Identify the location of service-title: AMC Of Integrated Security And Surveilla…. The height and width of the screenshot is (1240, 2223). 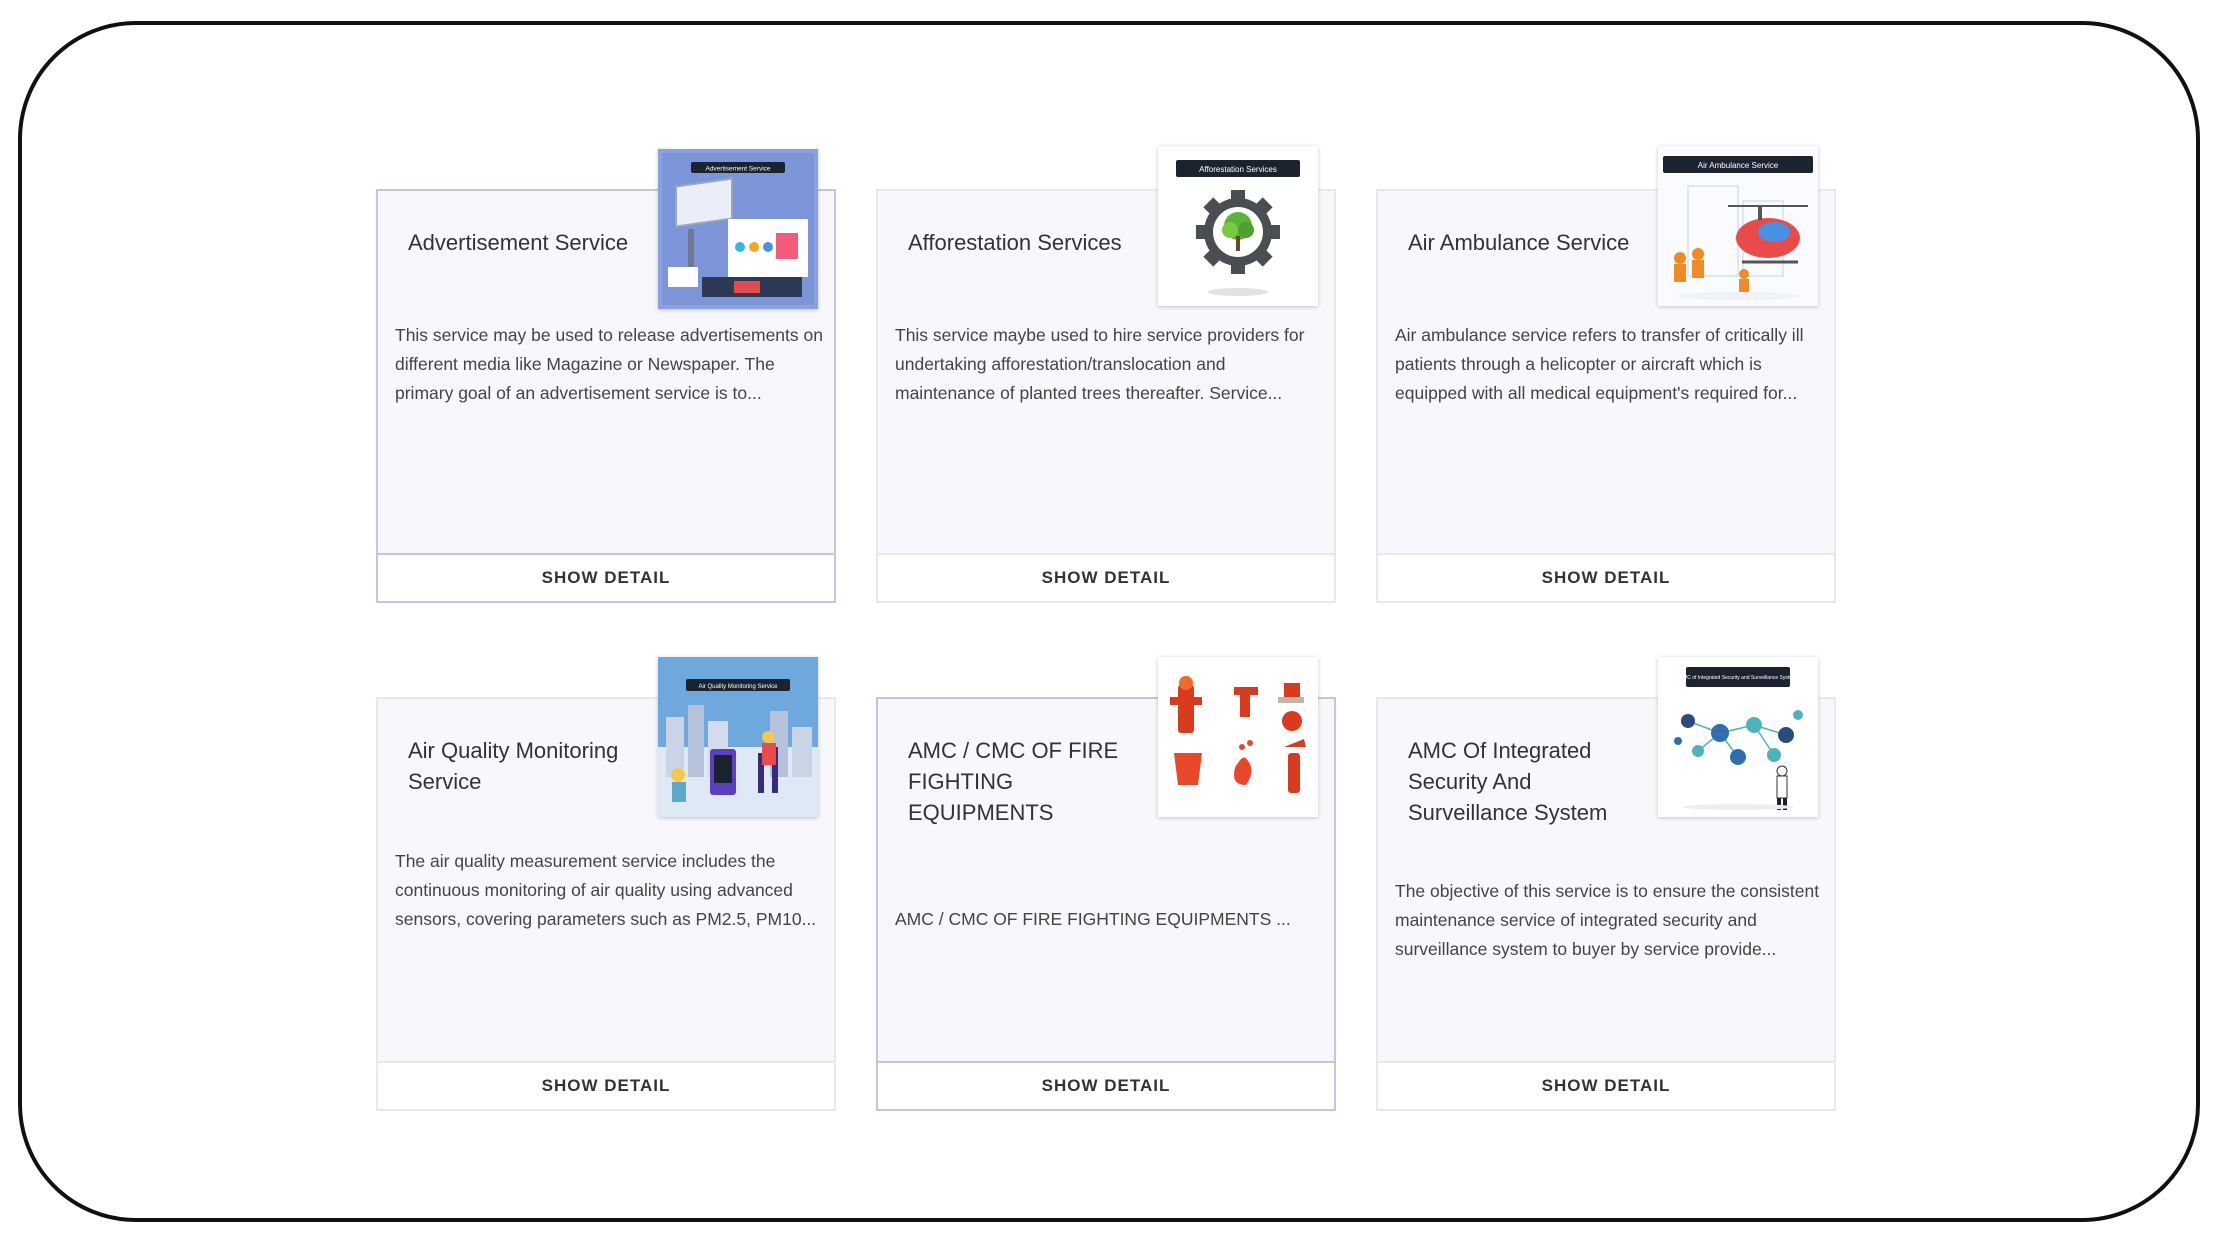
(1508, 781).